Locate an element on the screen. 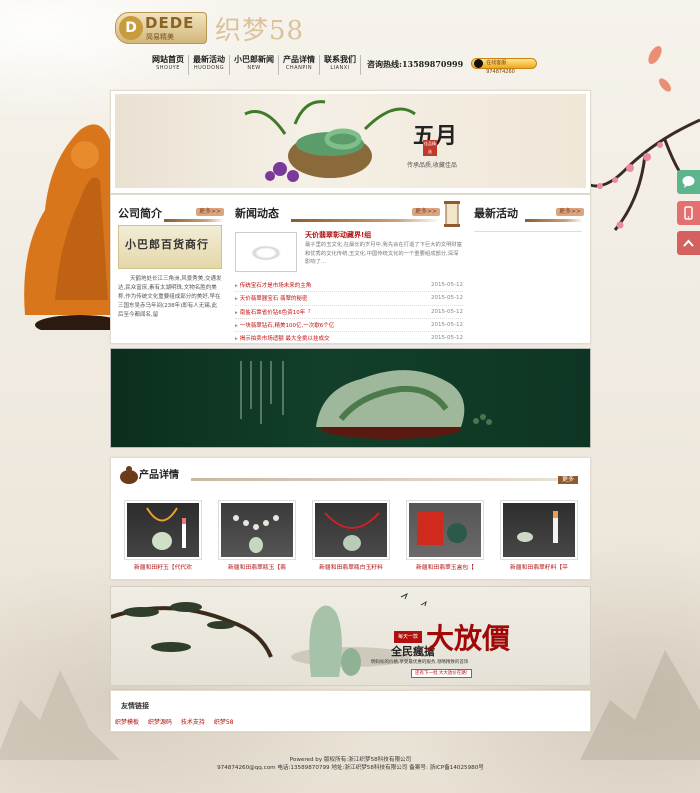  ink-mountains-right is located at coordinates (640, 705).